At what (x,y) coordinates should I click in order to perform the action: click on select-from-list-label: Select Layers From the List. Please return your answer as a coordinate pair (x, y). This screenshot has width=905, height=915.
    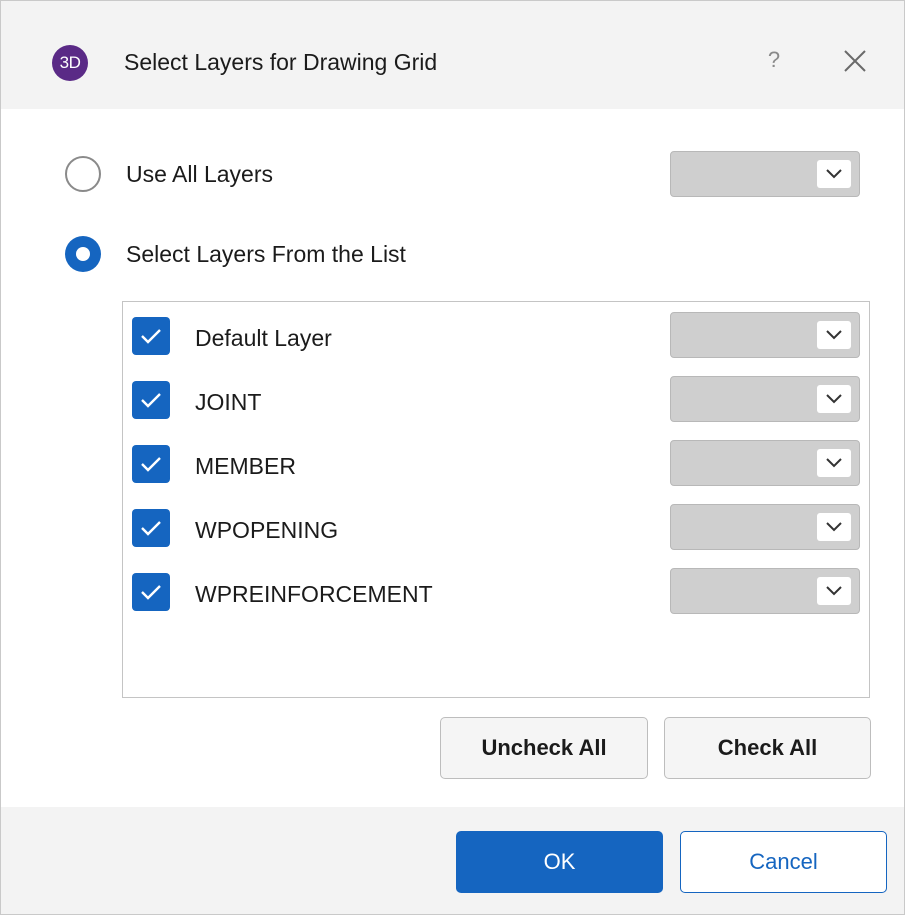
    Looking at the image, I should click on (266, 254).